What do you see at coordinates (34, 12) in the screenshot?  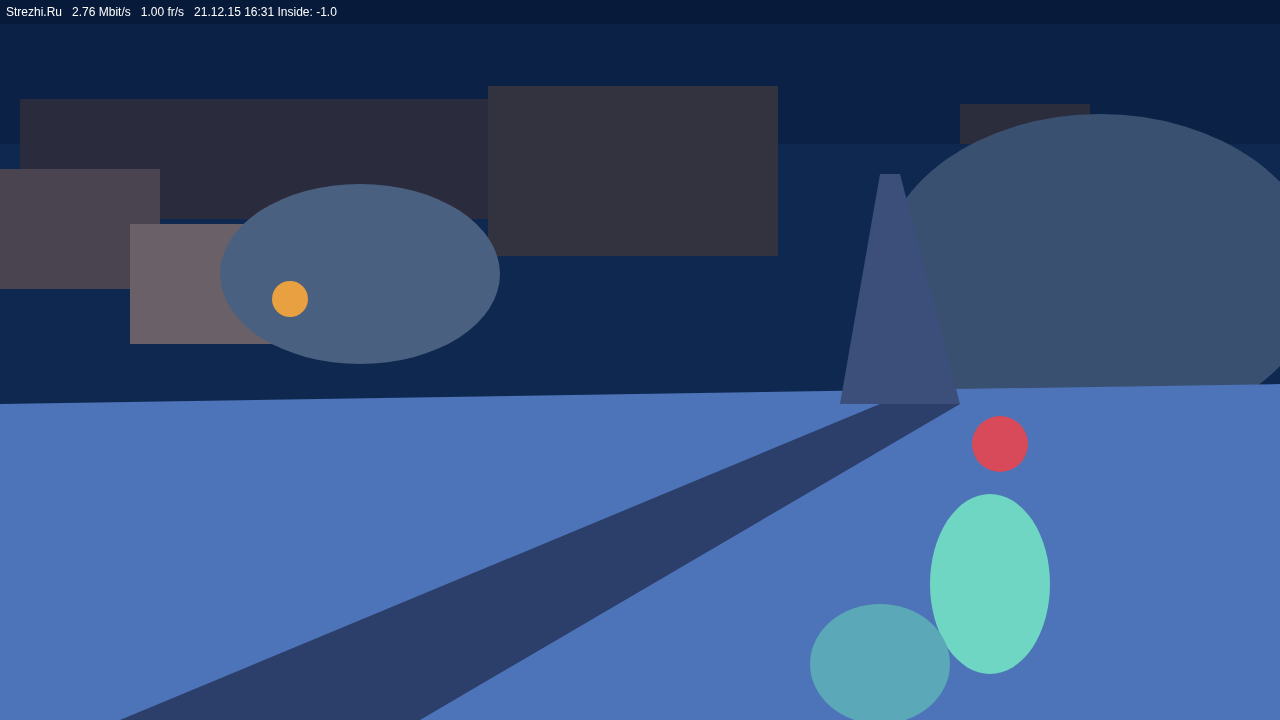 I see `info-text: Strezhi.Ru` at bounding box center [34, 12].